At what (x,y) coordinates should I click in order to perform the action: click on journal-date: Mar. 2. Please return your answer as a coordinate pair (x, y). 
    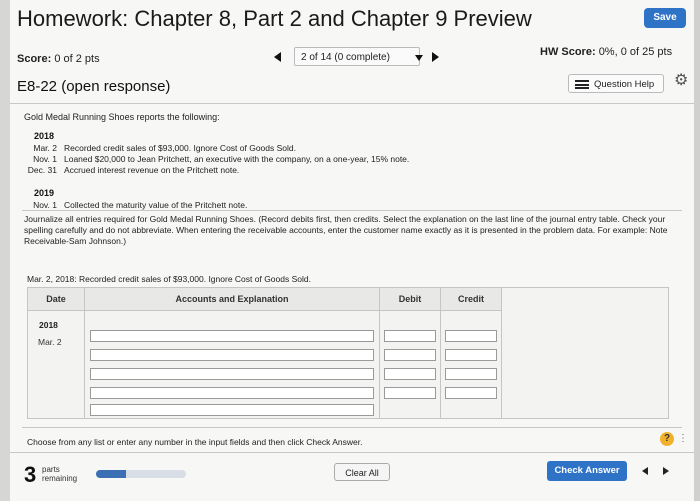
    Looking at the image, I should click on (50, 342).